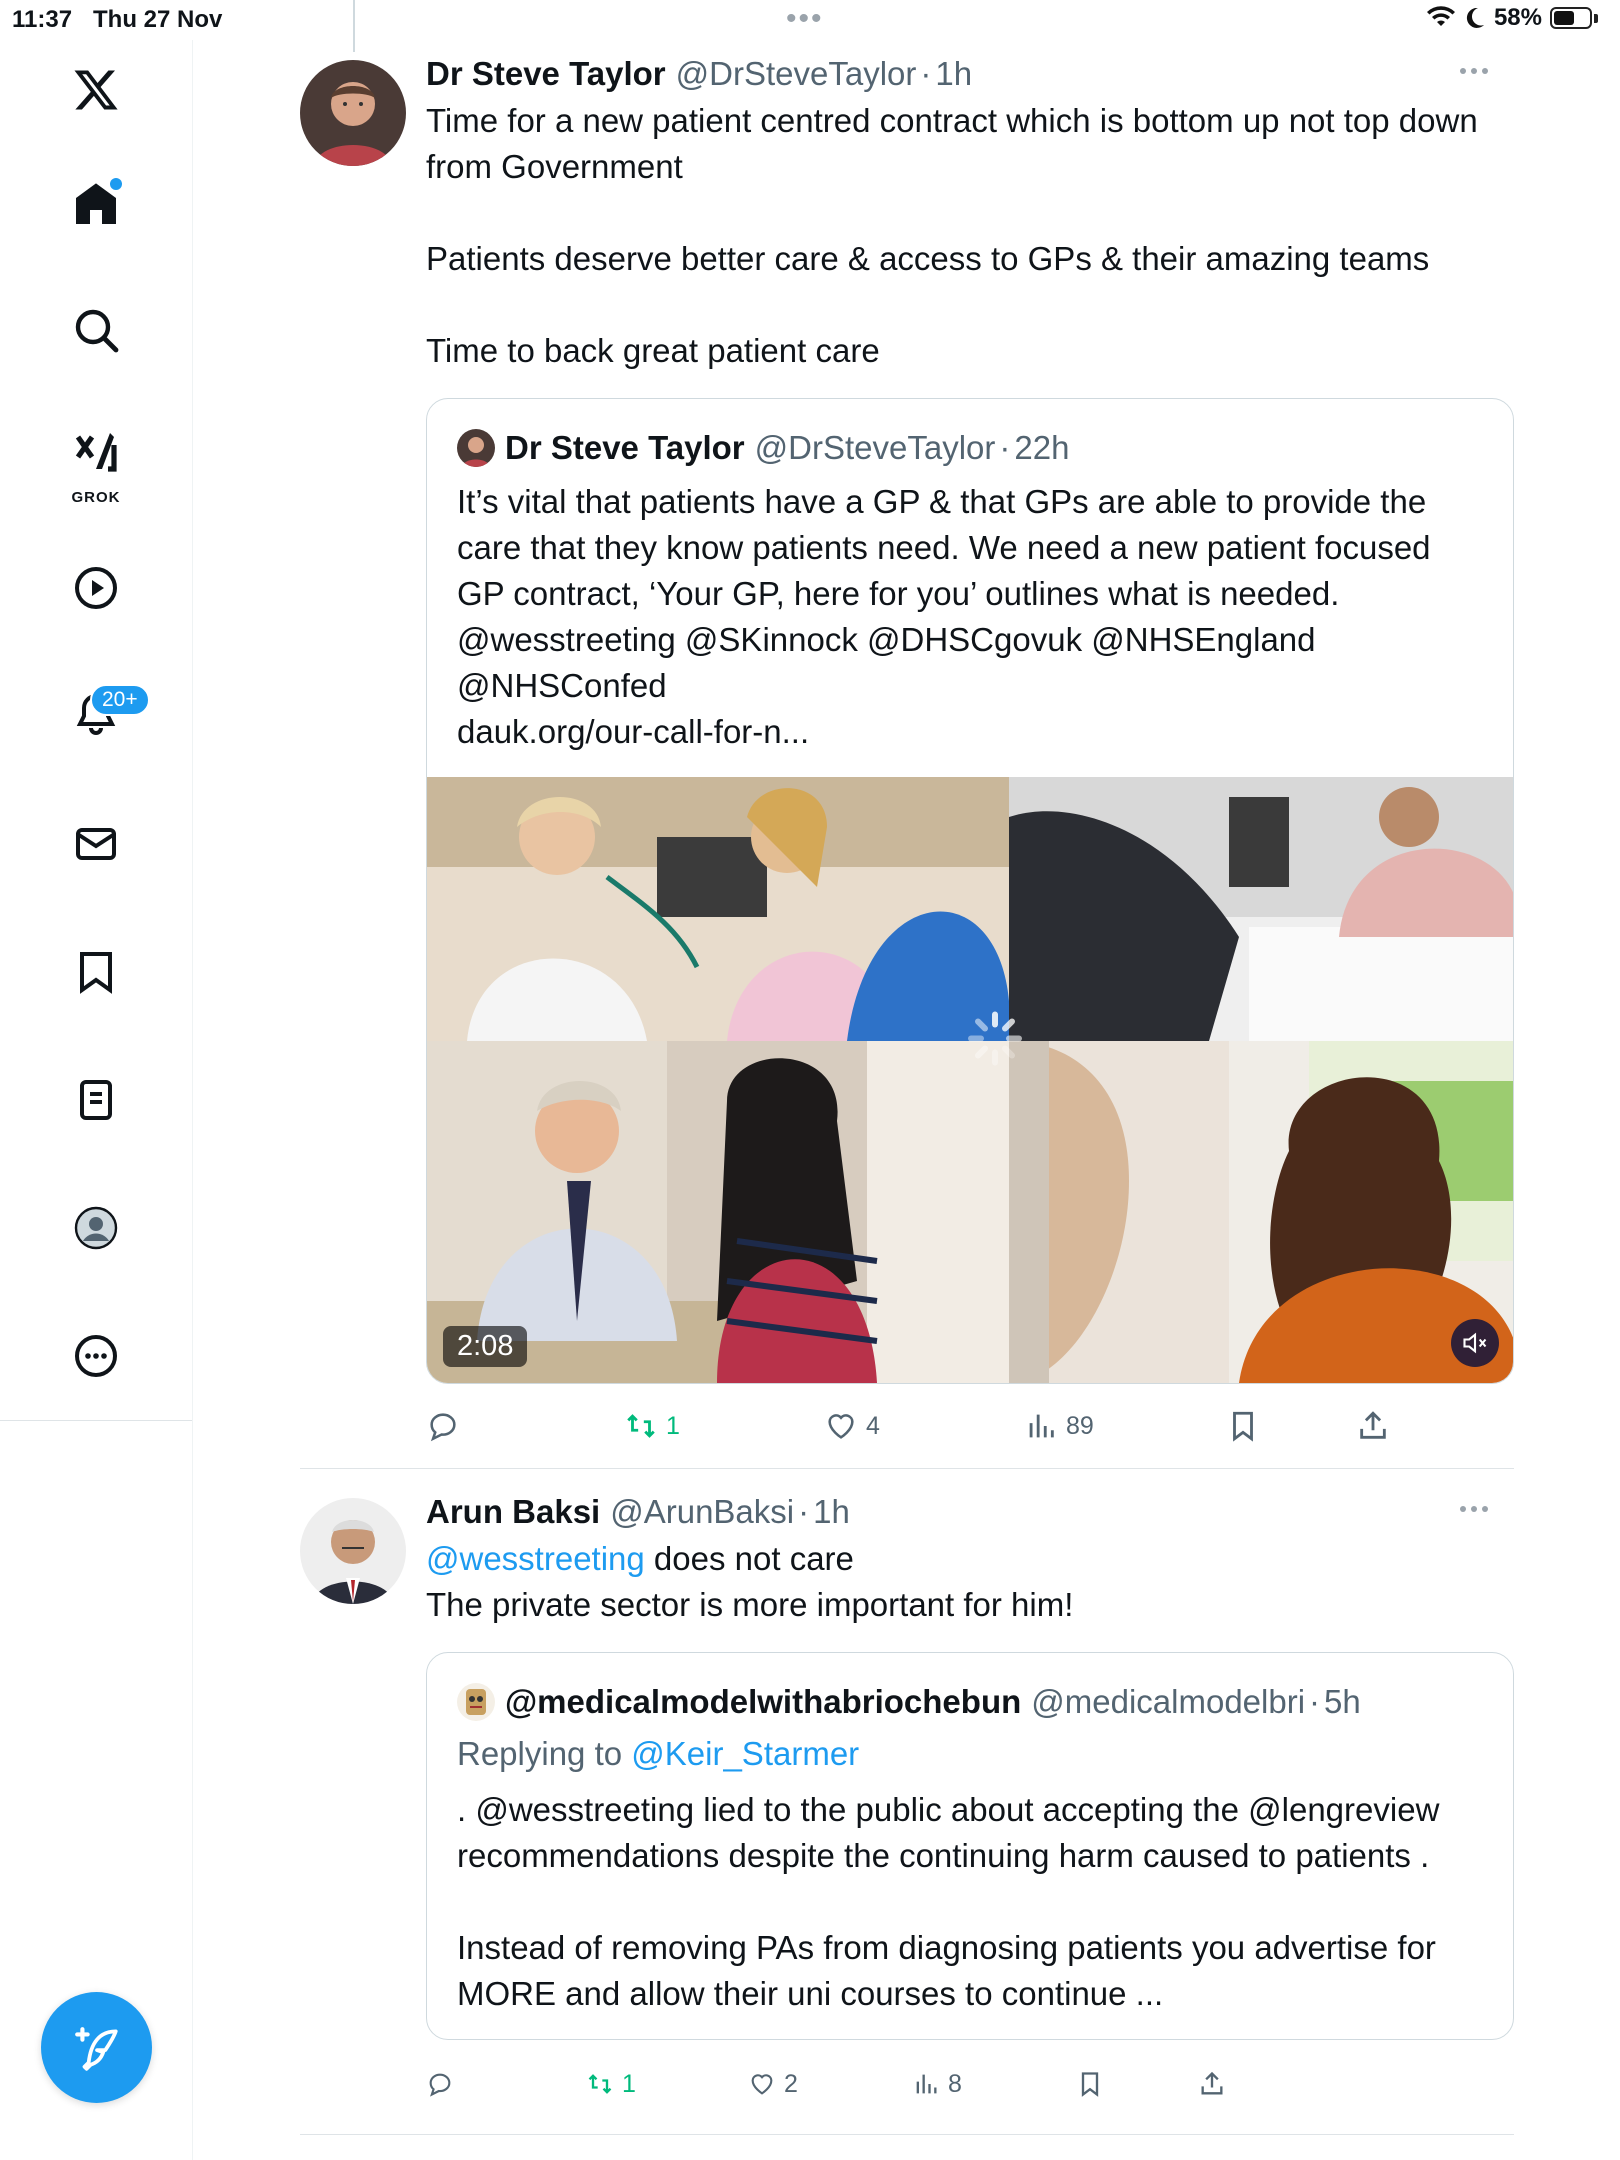 This screenshot has height=2160, width=1620. I want to click on mail-icon, so click(96, 844).